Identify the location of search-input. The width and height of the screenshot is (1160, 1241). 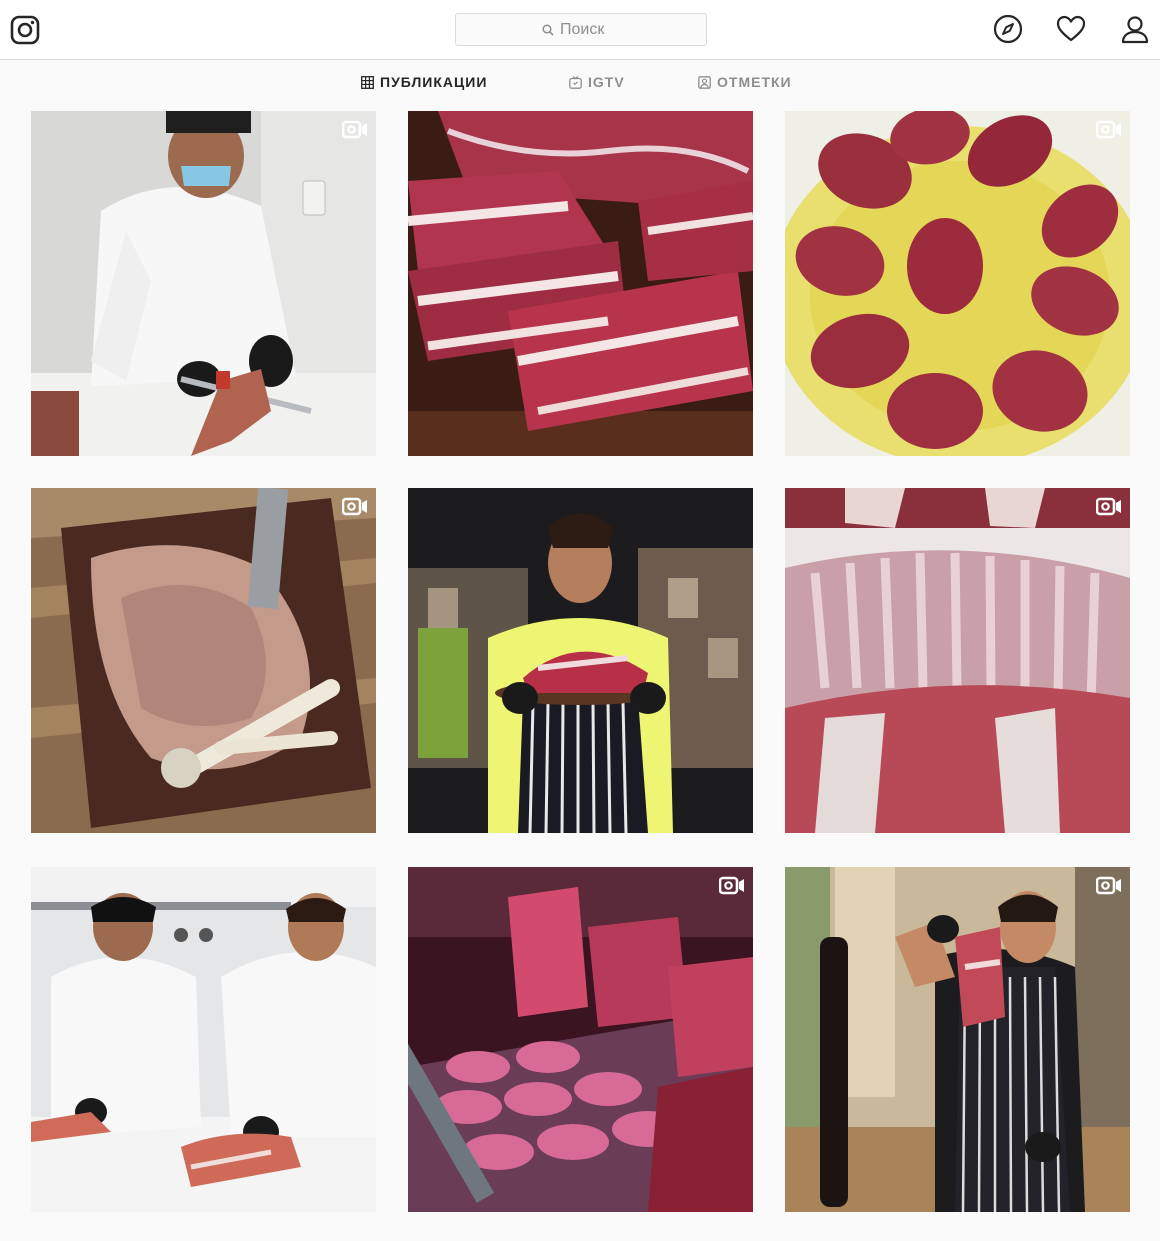
(590, 29).